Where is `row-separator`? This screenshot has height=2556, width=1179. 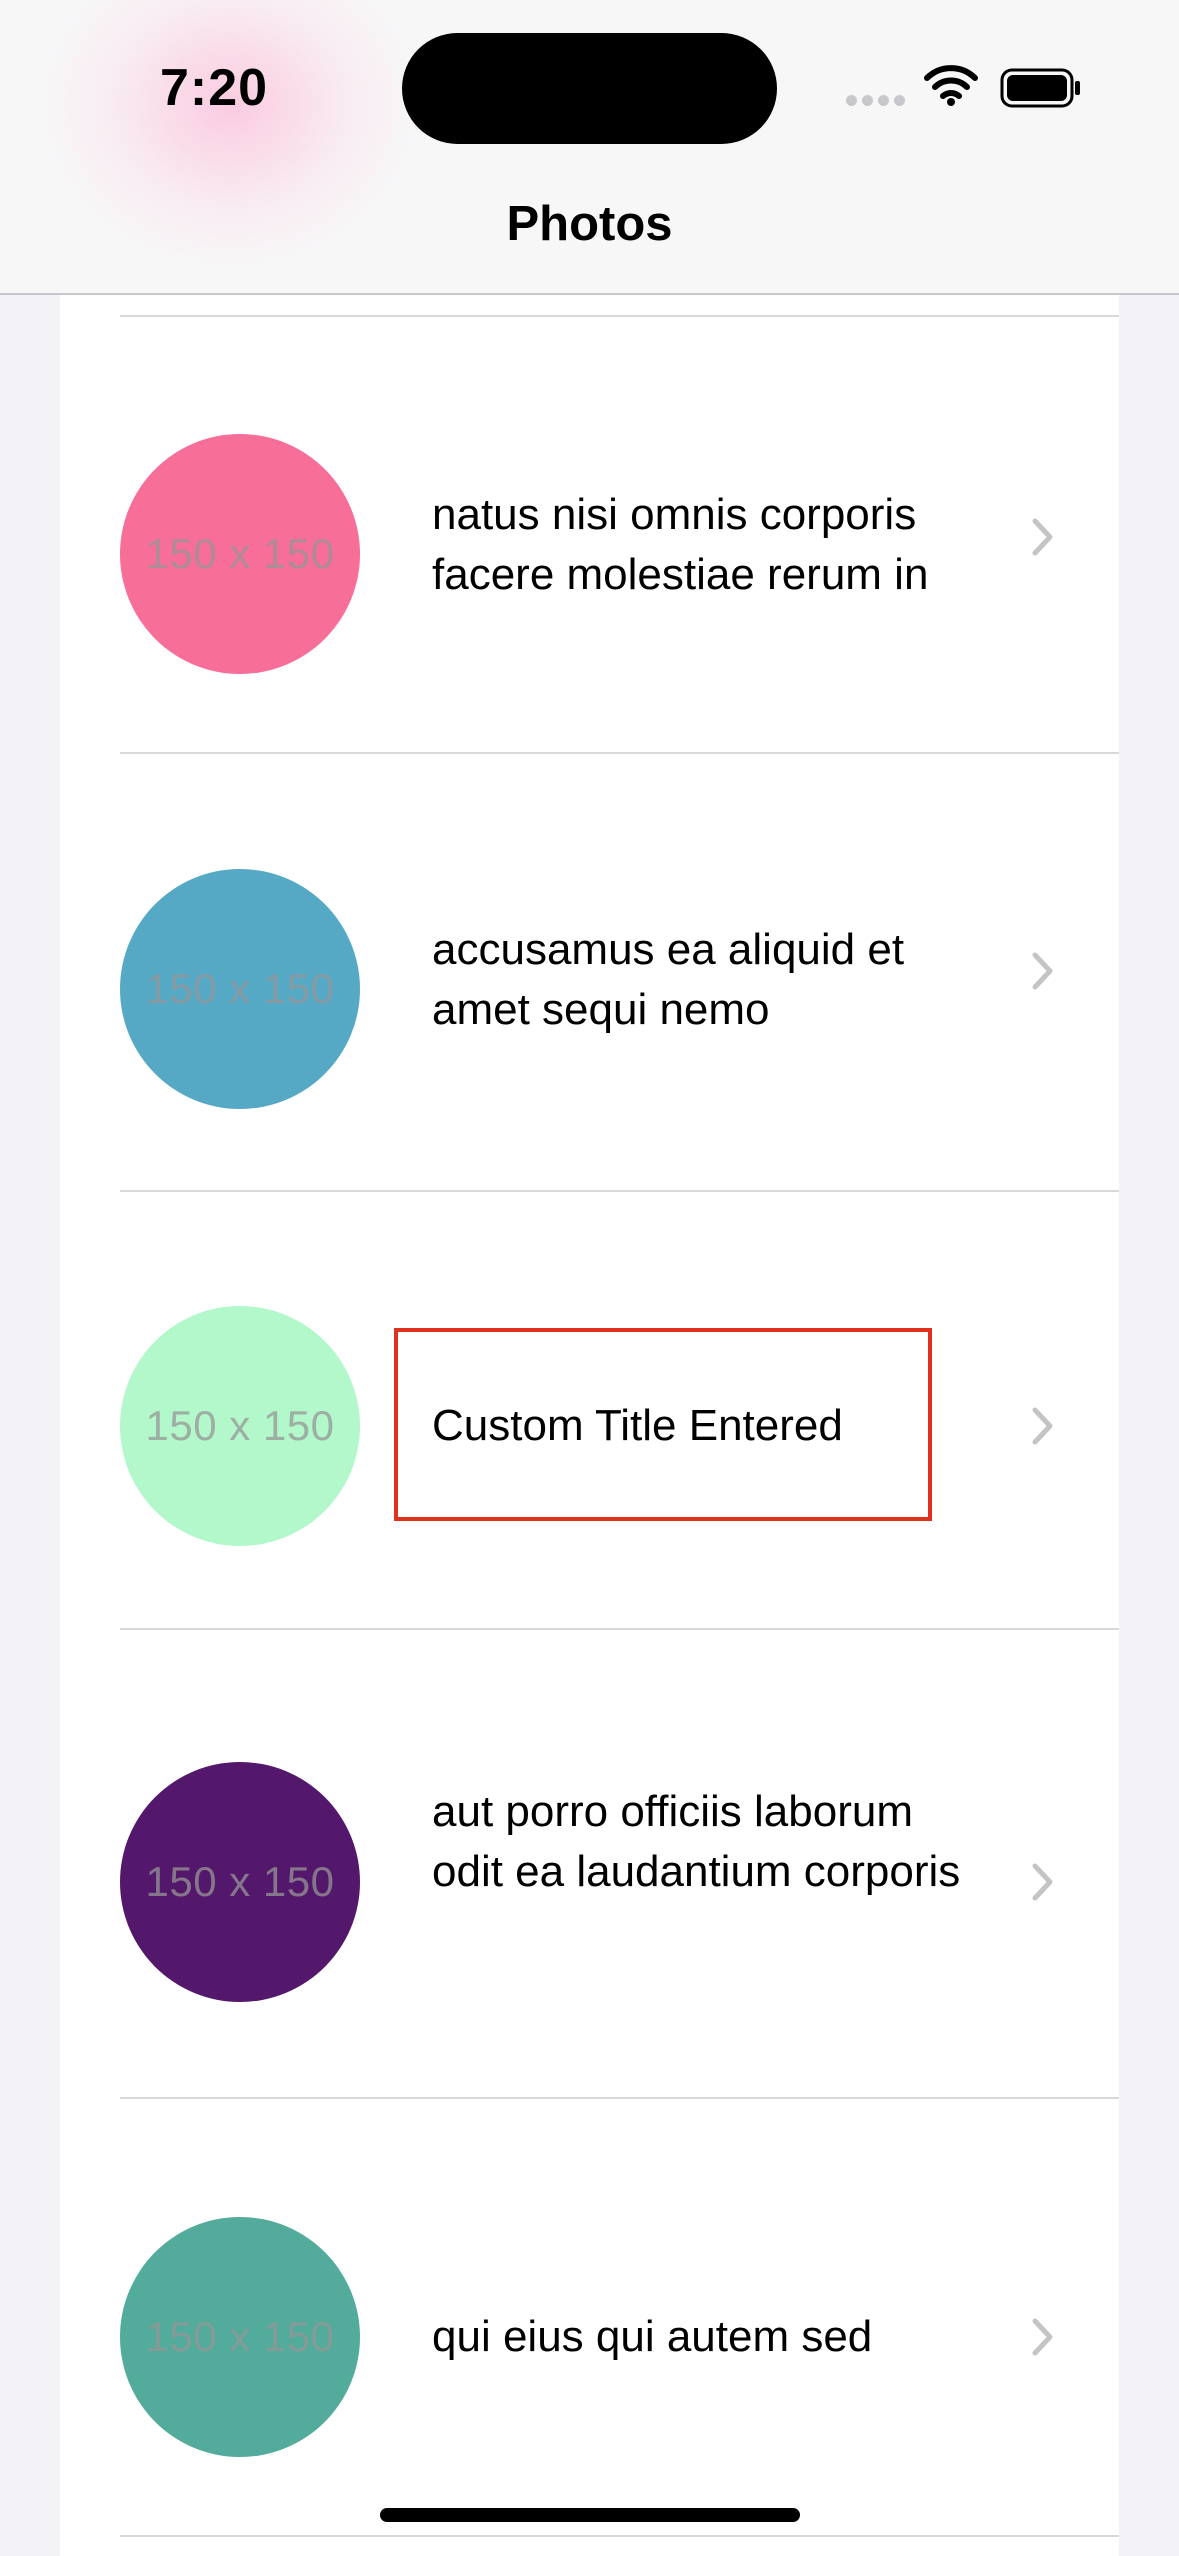
row-separator is located at coordinates (619, 2536).